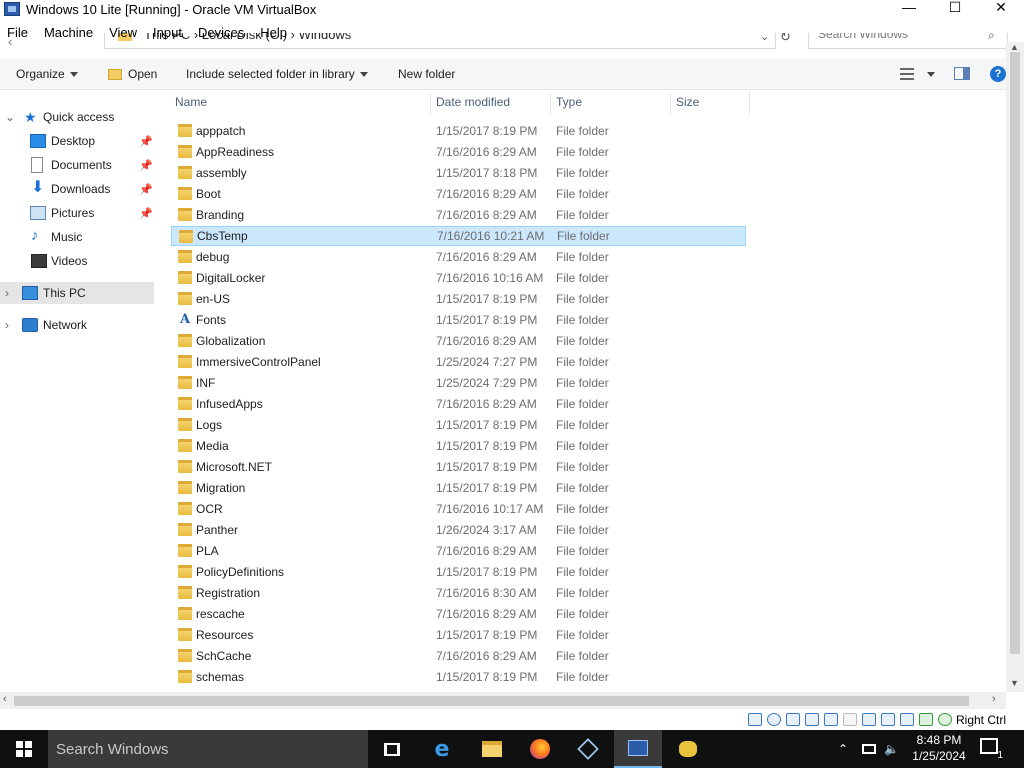  I want to click on nav-this-pc: › This PC, so click(77, 293).